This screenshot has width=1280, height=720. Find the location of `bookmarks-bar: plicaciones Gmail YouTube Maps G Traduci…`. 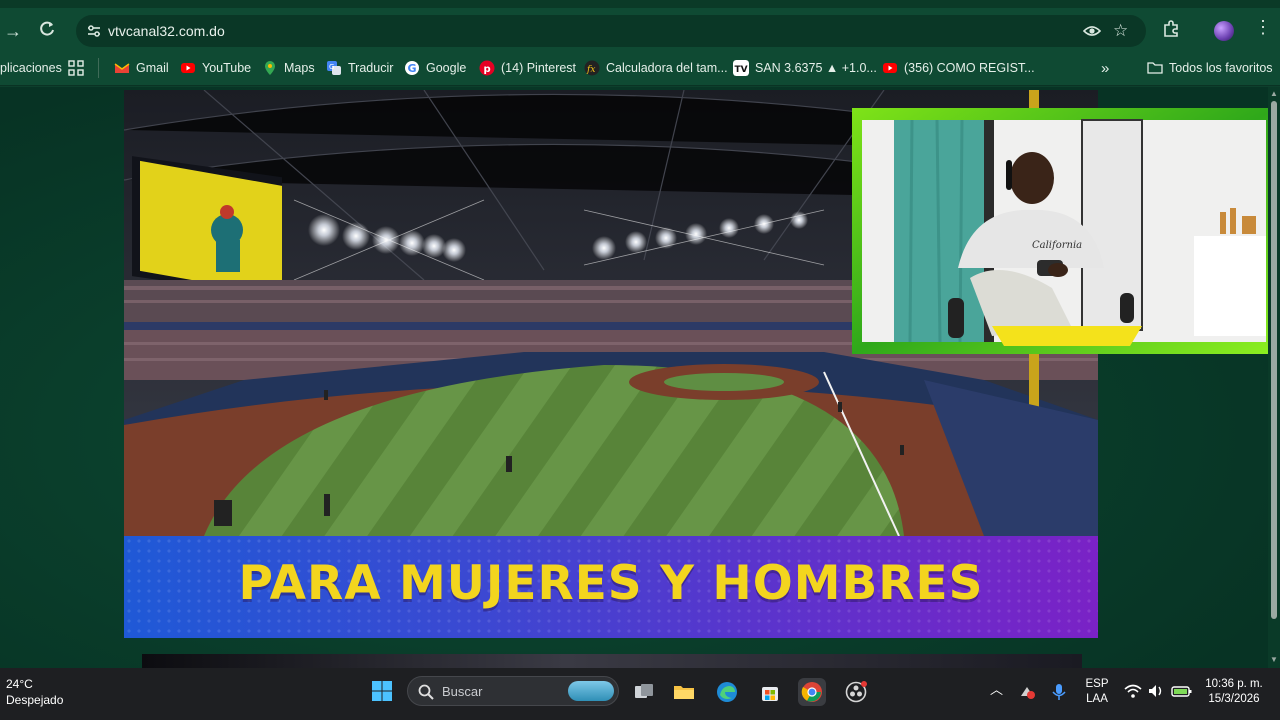

bookmarks-bar: plicaciones Gmail YouTube Maps G Traduci… is located at coordinates (640, 68).